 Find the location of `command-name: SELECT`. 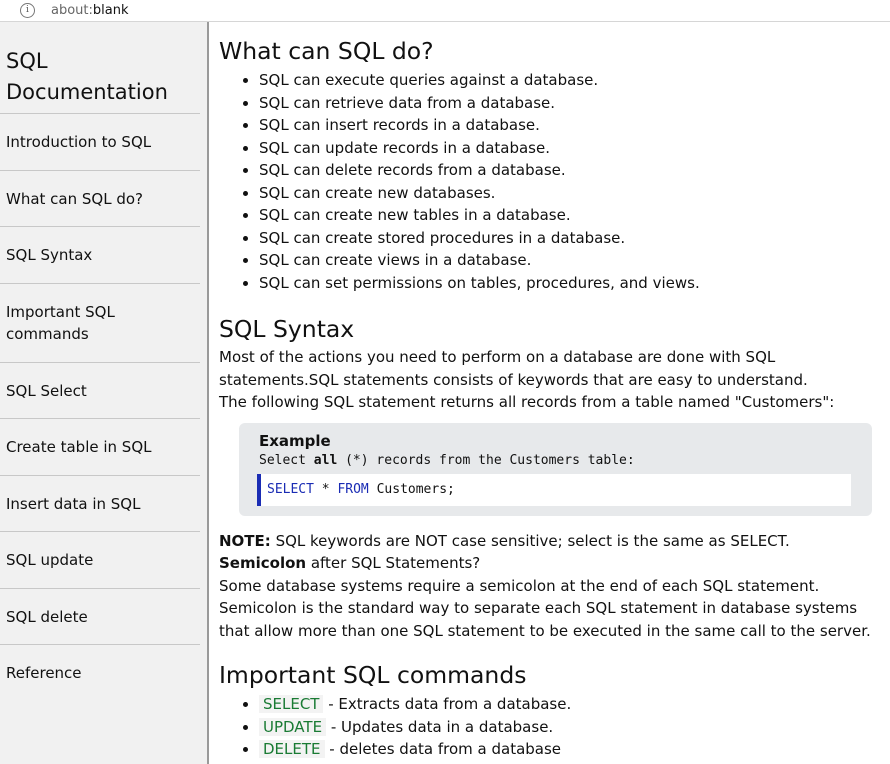

command-name: SELECT is located at coordinates (291, 704).